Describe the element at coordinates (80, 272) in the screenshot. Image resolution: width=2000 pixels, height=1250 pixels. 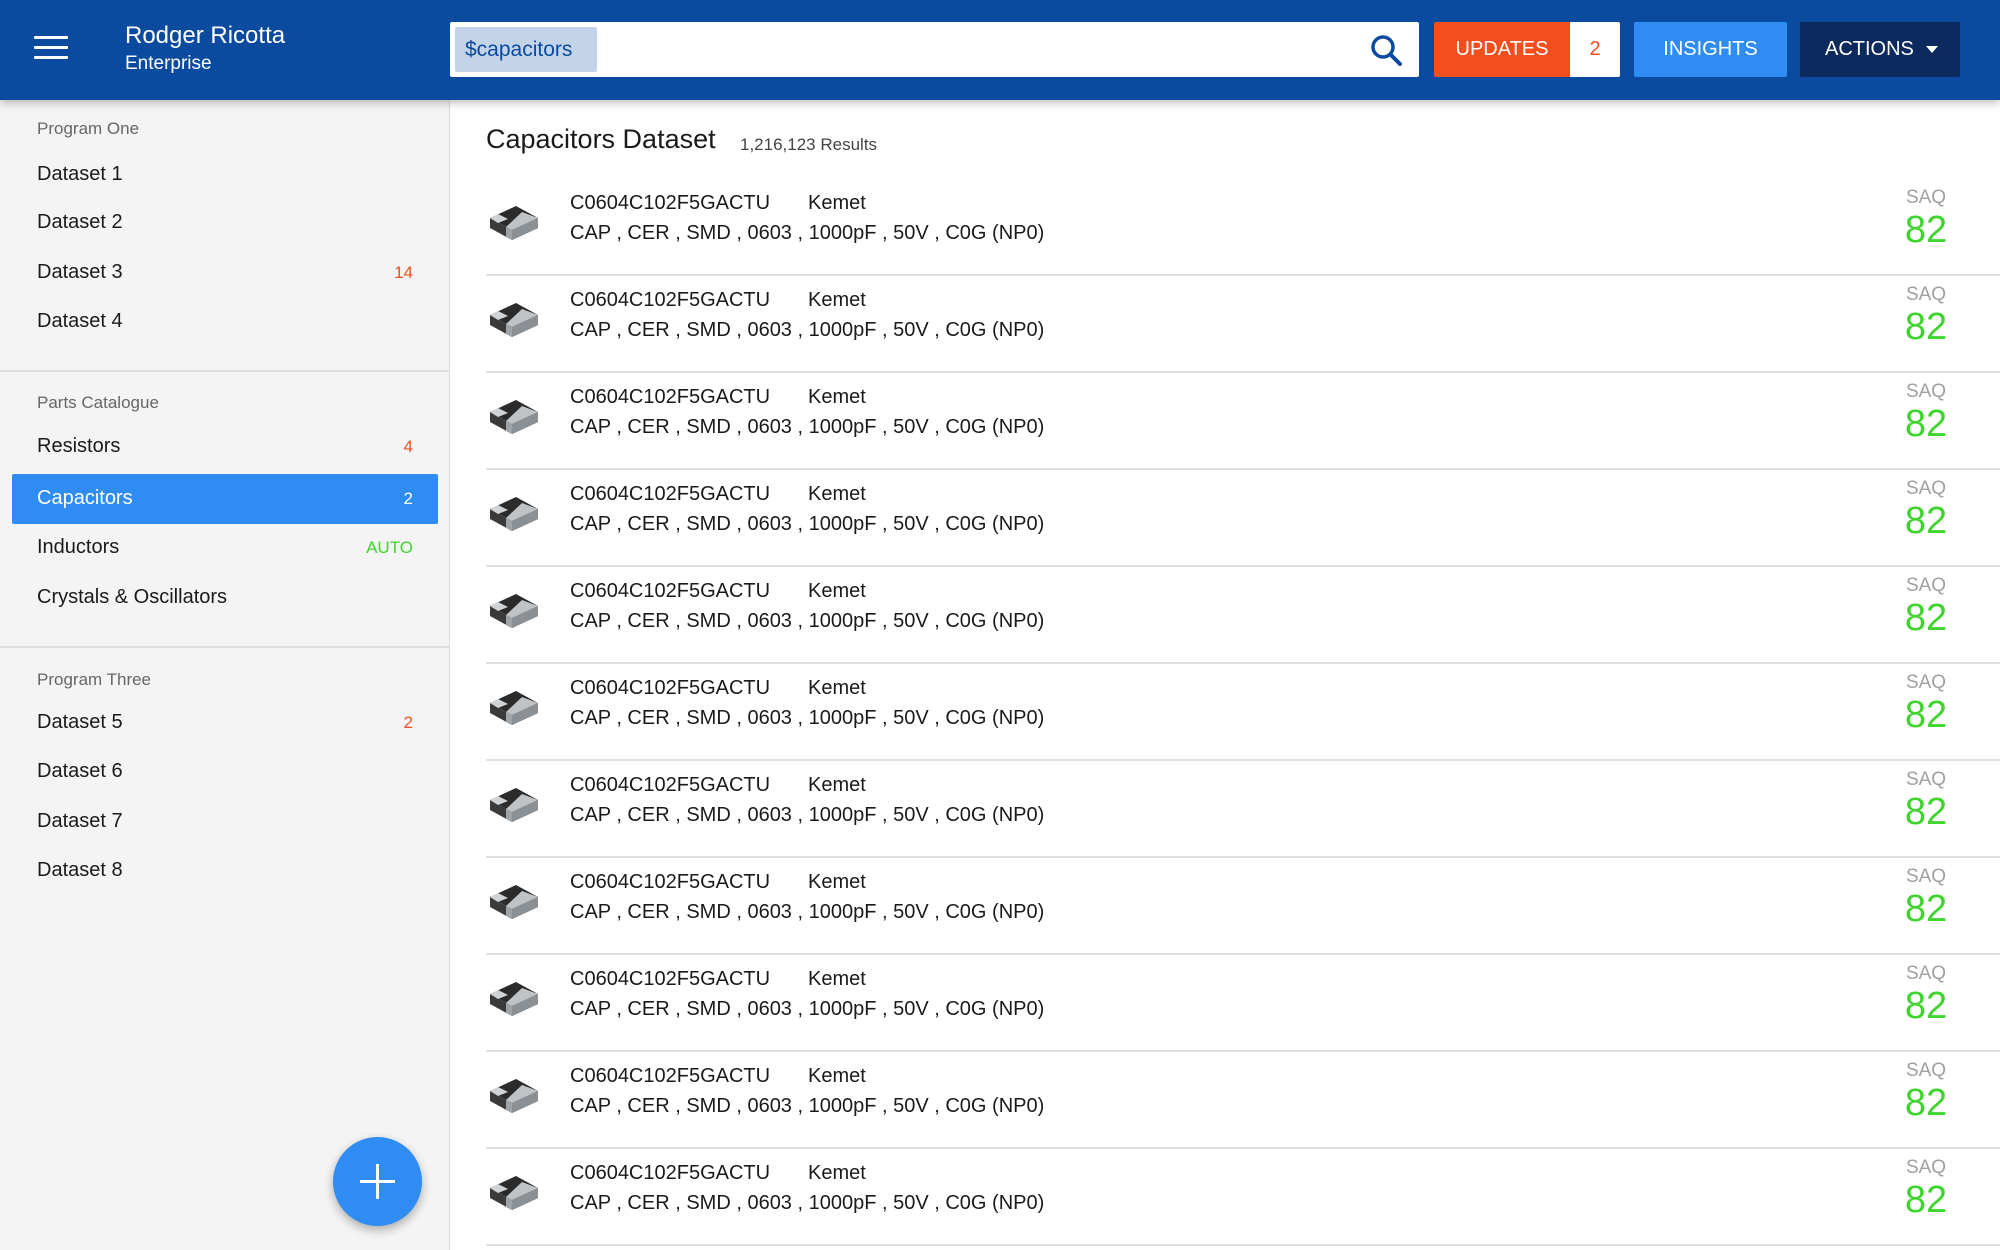
I see `sidebar-item-label: Dataset 3` at that location.